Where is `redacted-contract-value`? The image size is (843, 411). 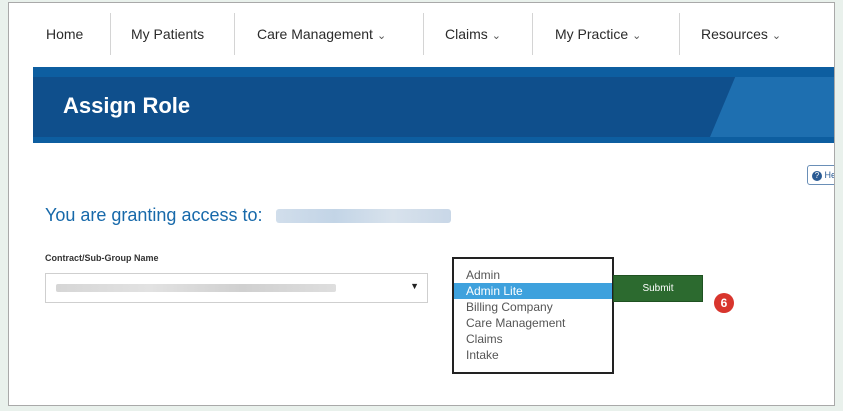
redacted-contract-value is located at coordinates (196, 288).